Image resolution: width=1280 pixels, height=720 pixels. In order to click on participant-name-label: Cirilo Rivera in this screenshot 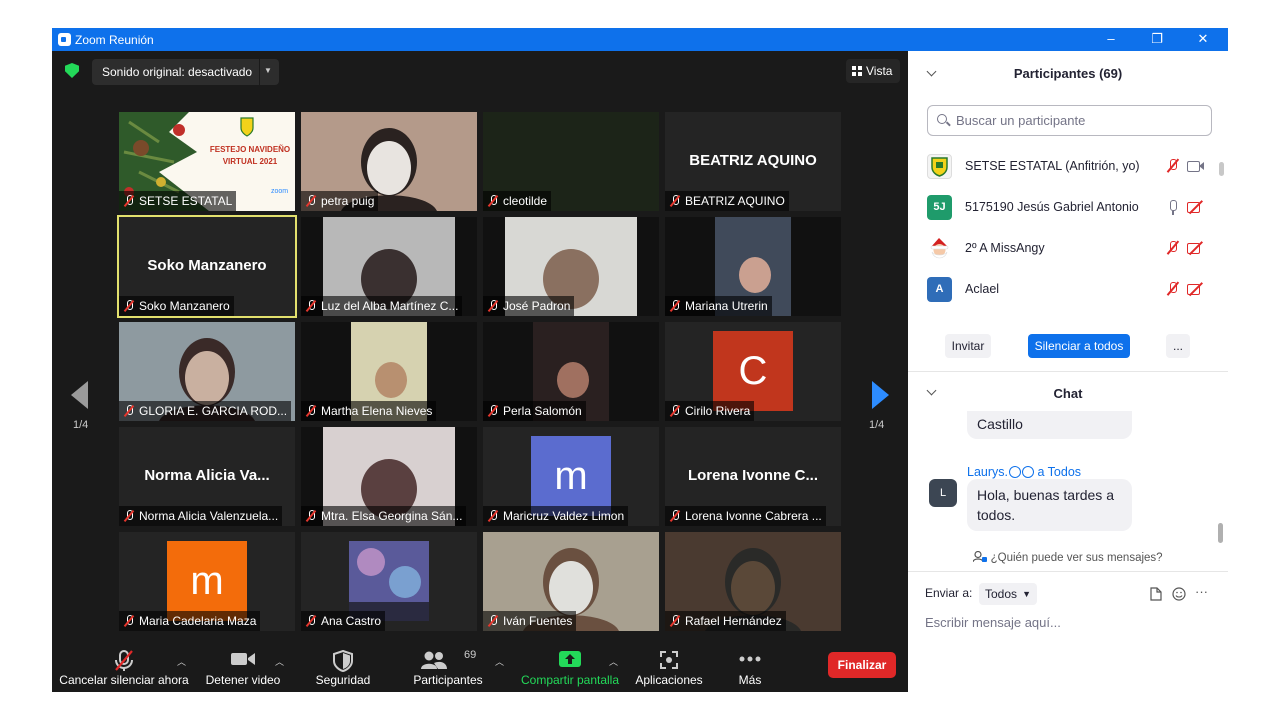, I will do `click(710, 411)`.